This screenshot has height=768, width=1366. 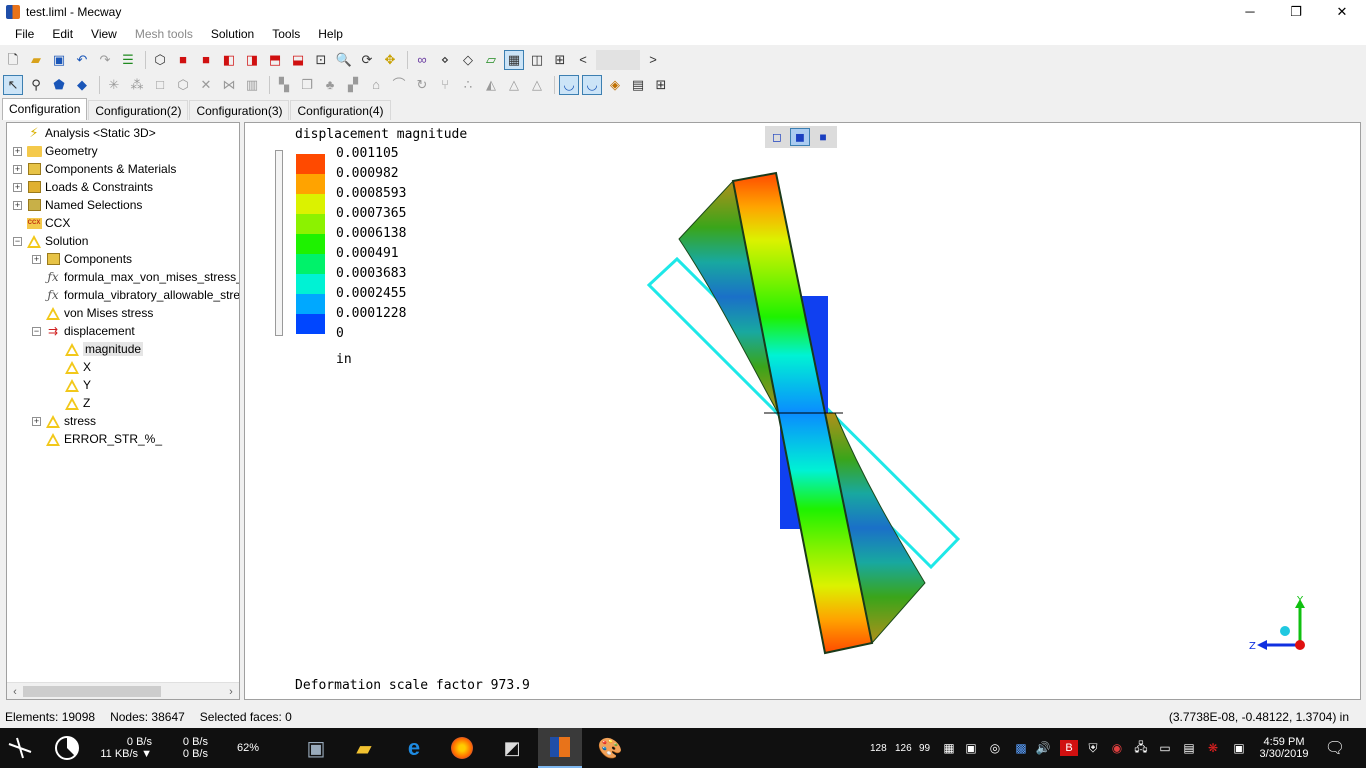 I want to click on element-icon: ◇, so click(x=468, y=60).